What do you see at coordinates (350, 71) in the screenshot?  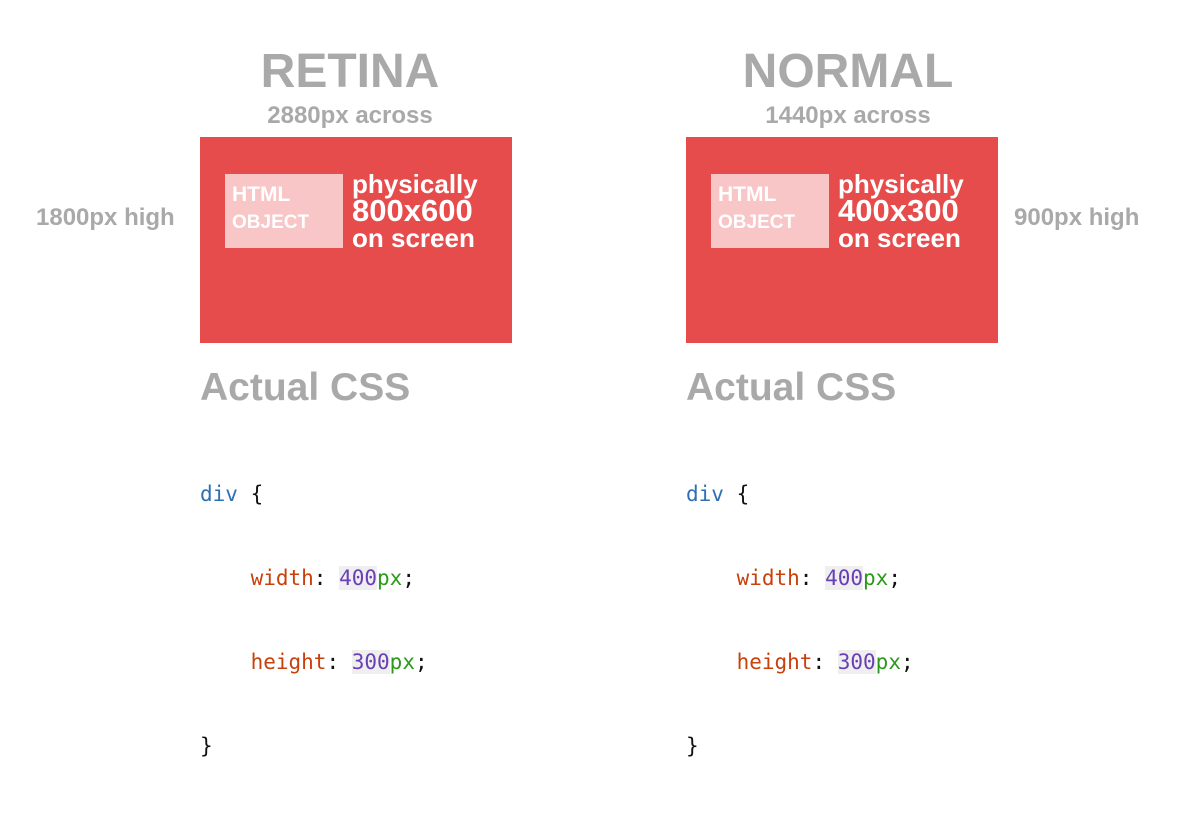 I see `retina-title: RETINA` at bounding box center [350, 71].